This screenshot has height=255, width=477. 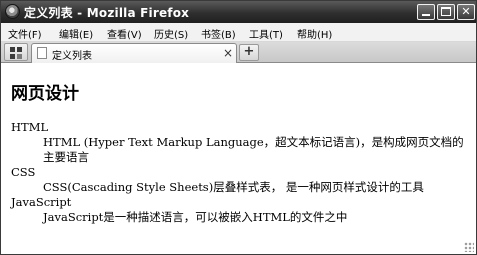 I want to click on close-button: ✕, so click(x=466, y=12).